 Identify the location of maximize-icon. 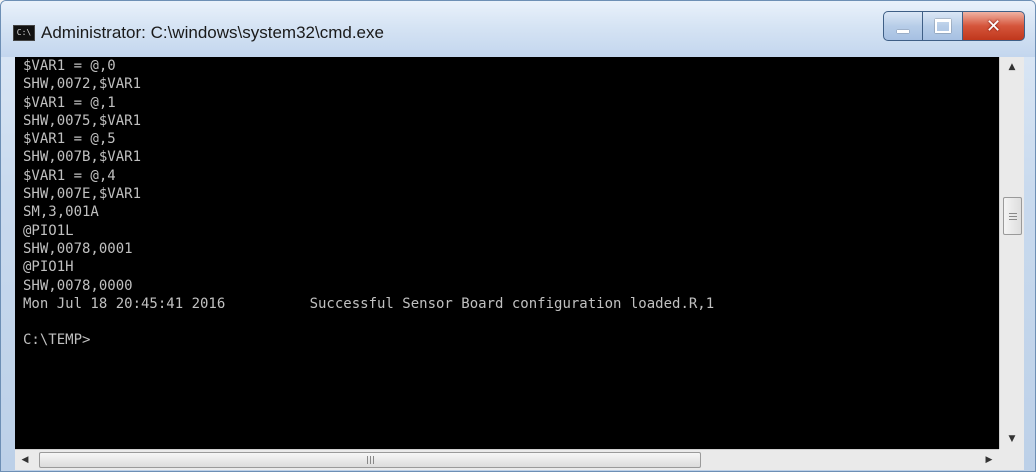
(942, 26).